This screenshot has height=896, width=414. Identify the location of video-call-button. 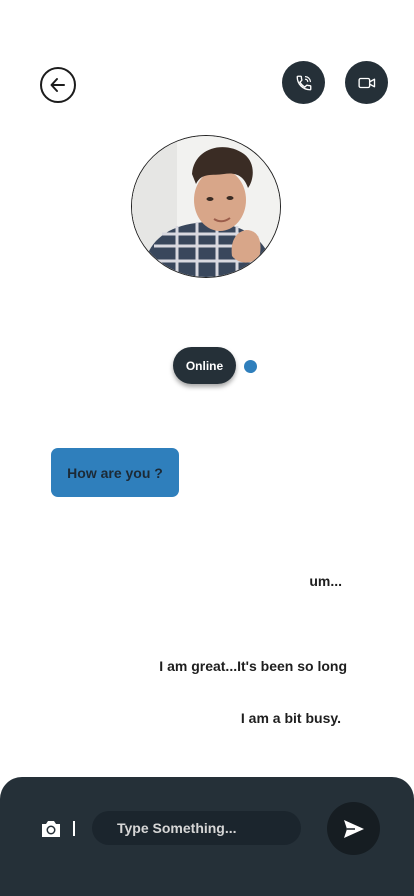
(366, 82).